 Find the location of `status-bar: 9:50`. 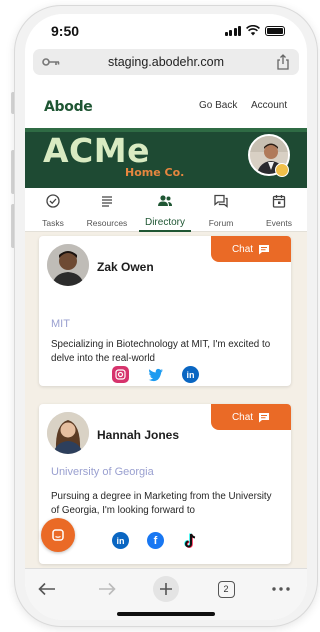

status-bar: 9:50 is located at coordinates (166, 31).